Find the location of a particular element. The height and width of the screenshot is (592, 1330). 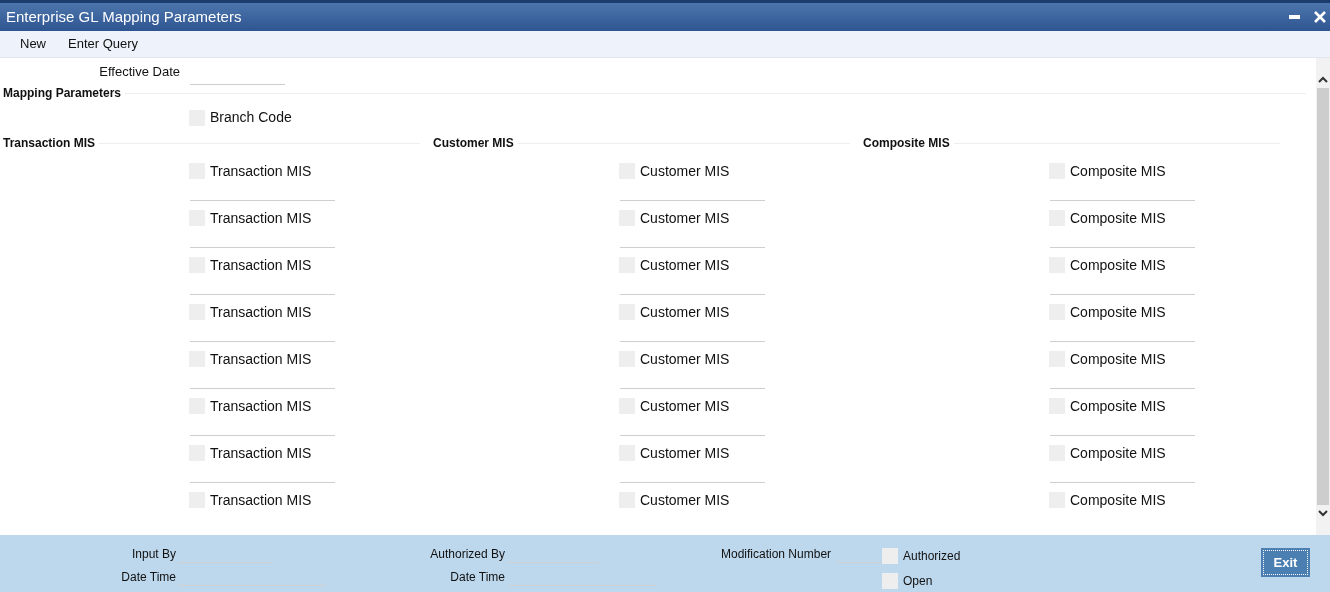

section-heading: Customer MIS is located at coordinates (473, 143).